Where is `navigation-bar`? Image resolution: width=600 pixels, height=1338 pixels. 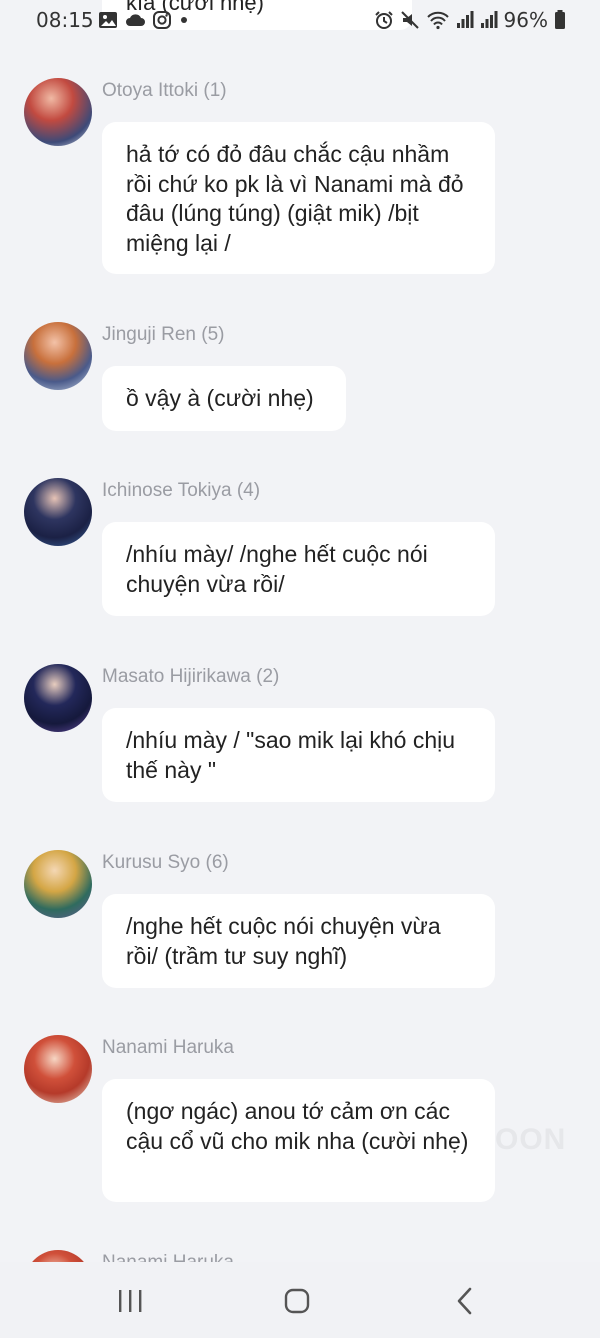
navigation-bar is located at coordinates (300, 1300).